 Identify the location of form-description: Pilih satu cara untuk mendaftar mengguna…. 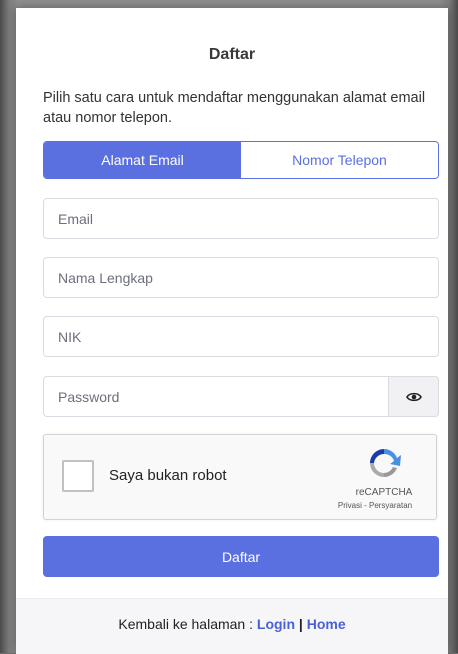
(234, 108).